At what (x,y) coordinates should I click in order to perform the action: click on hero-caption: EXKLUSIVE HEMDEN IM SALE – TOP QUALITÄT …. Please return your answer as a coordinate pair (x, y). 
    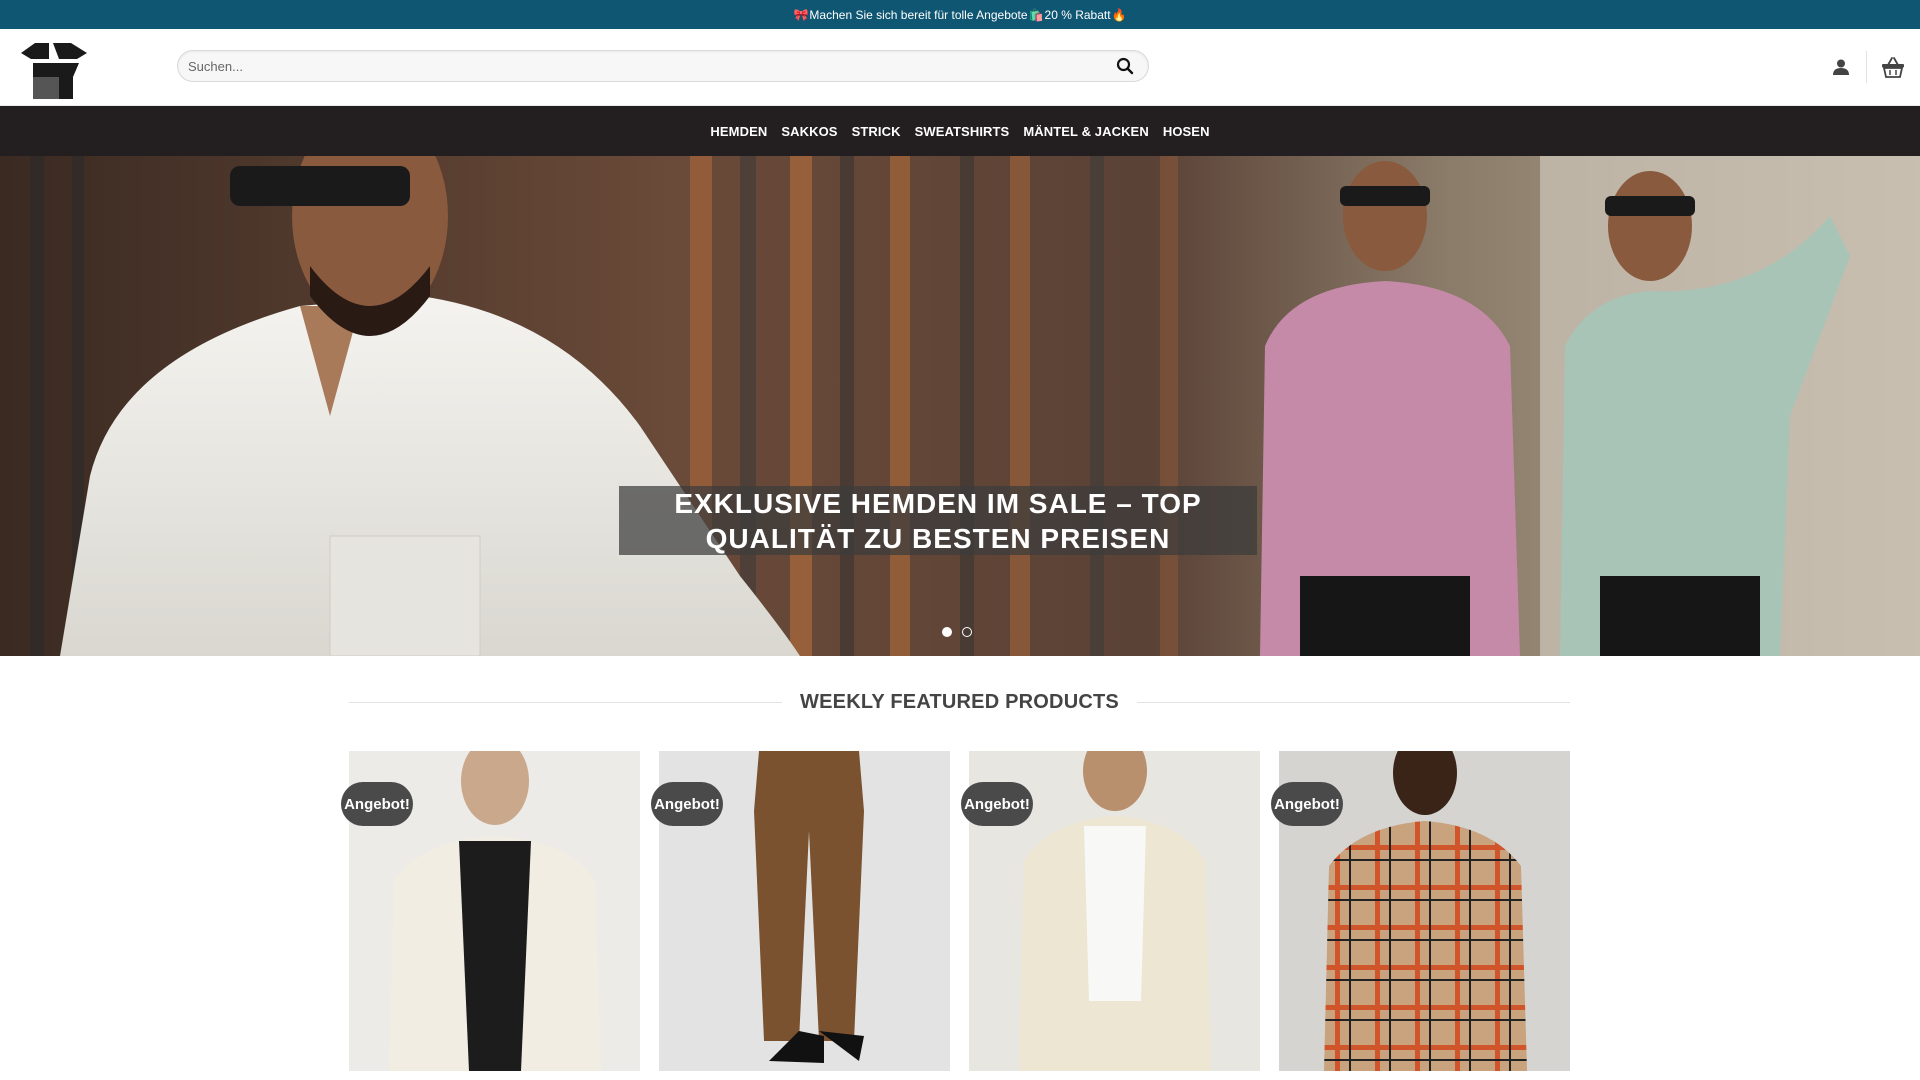
    Looking at the image, I should click on (938, 520).